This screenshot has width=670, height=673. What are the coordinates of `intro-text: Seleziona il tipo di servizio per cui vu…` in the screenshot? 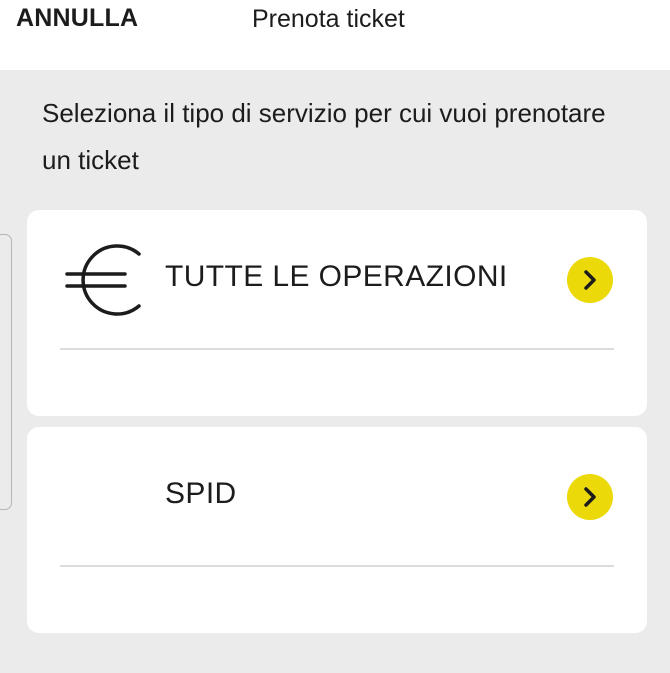 It's located at (324, 136).